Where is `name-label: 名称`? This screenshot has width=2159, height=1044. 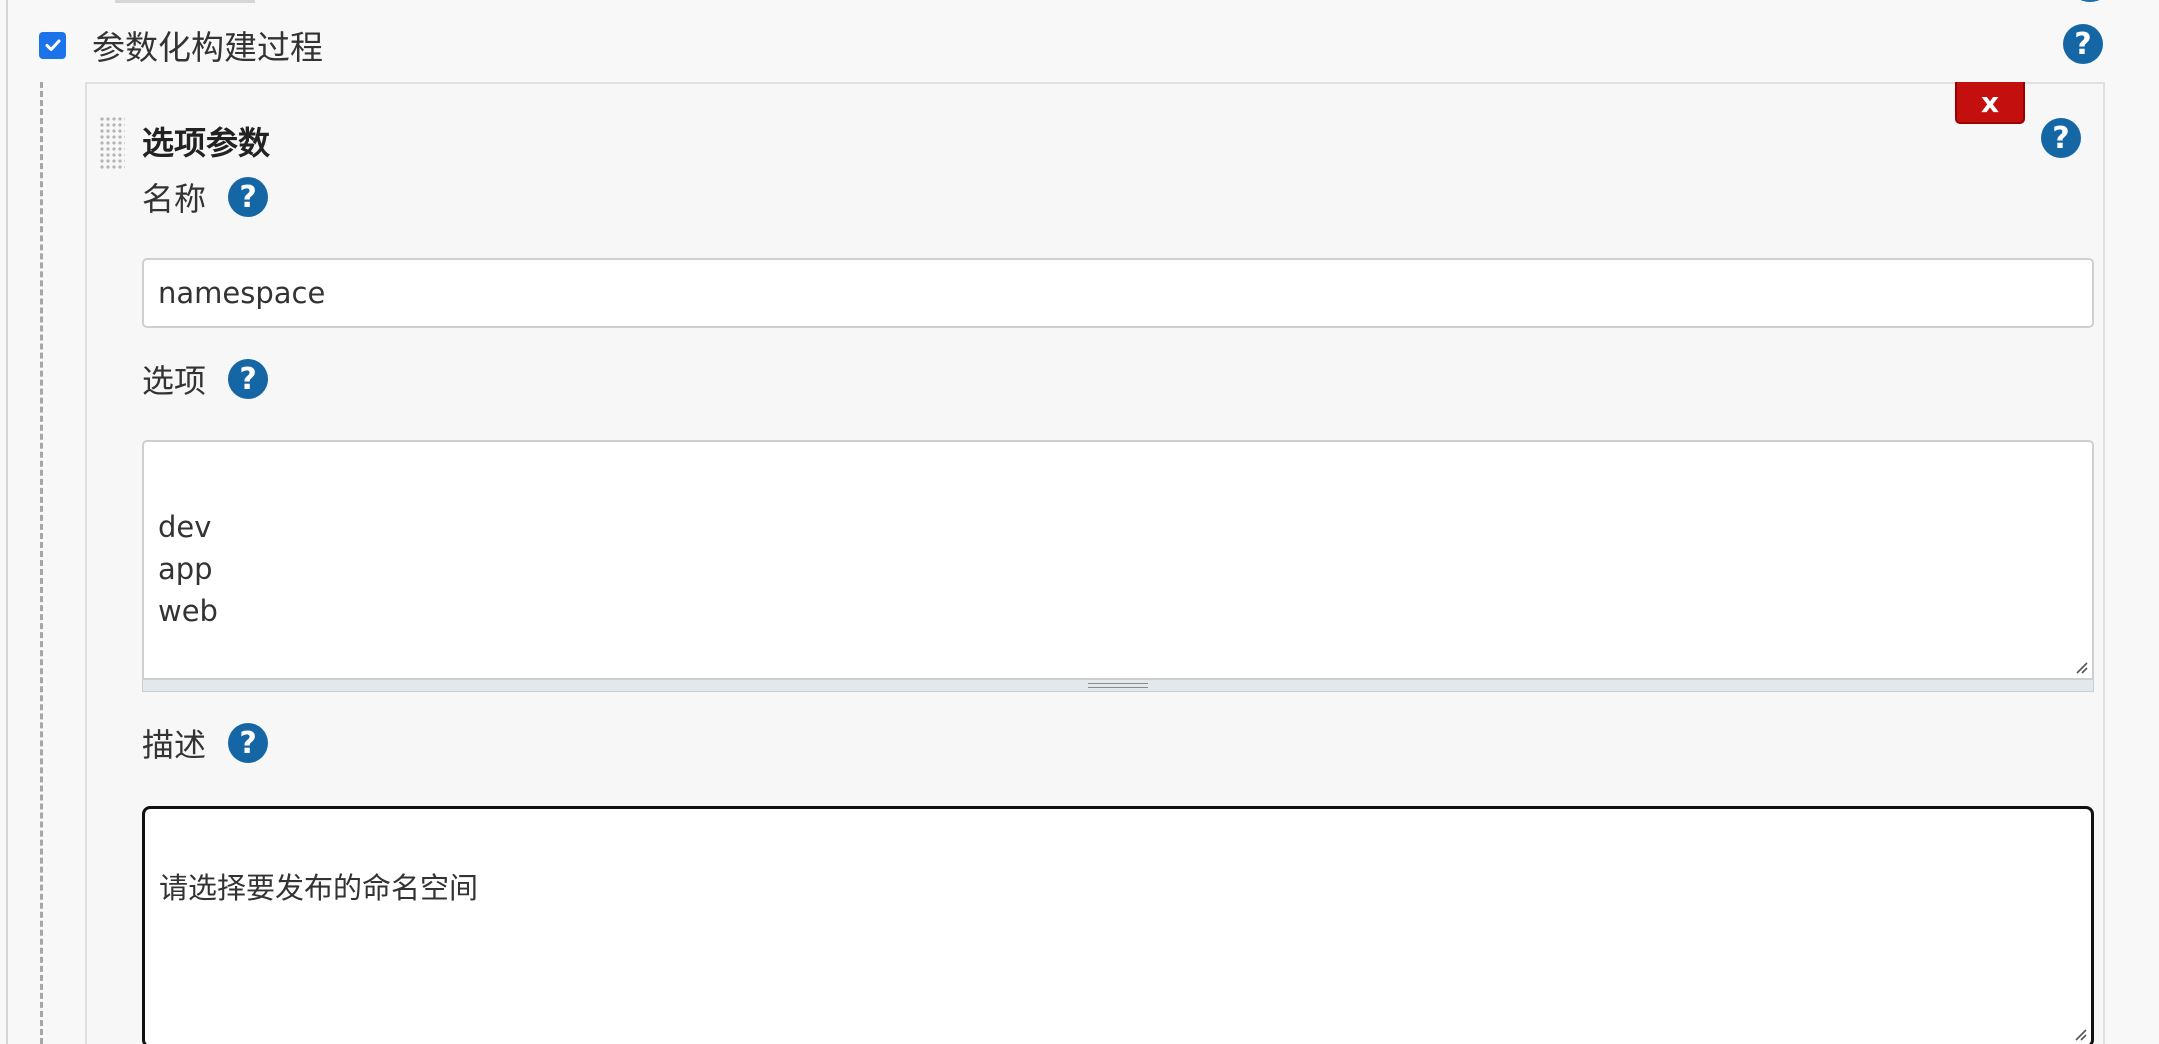
name-label: 名称 is located at coordinates (174, 199).